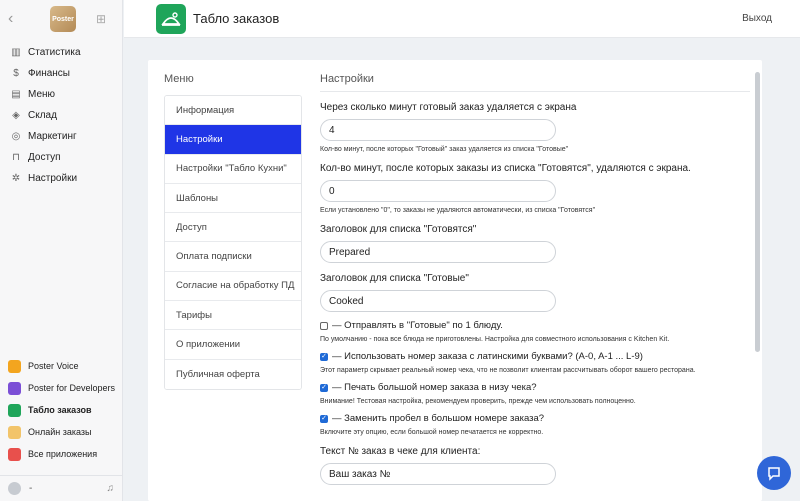 The width and height of the screenshot is (800, 501). Describe the element at coordinates (101, 19) in the screenshot. I see `grid-icon: ⊞` at that location.